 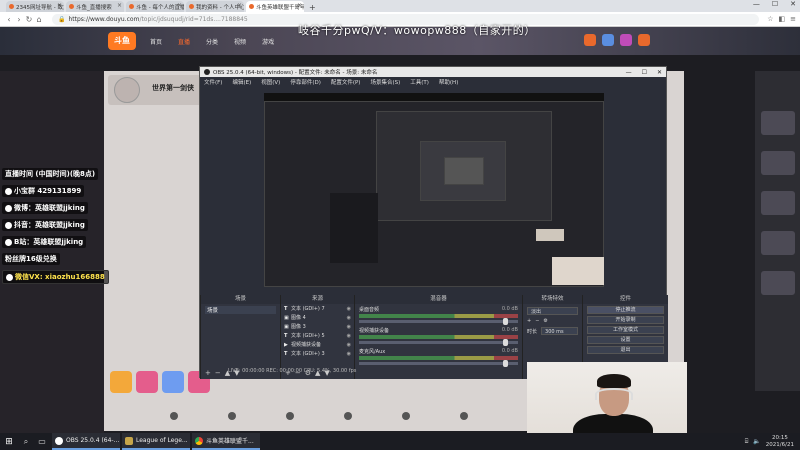 What do you see at coordinates (95, 6) in the screenshot?
I see `browser-tab: 斗鱼_直播搜索 ×` at bounding box center [95, 6].